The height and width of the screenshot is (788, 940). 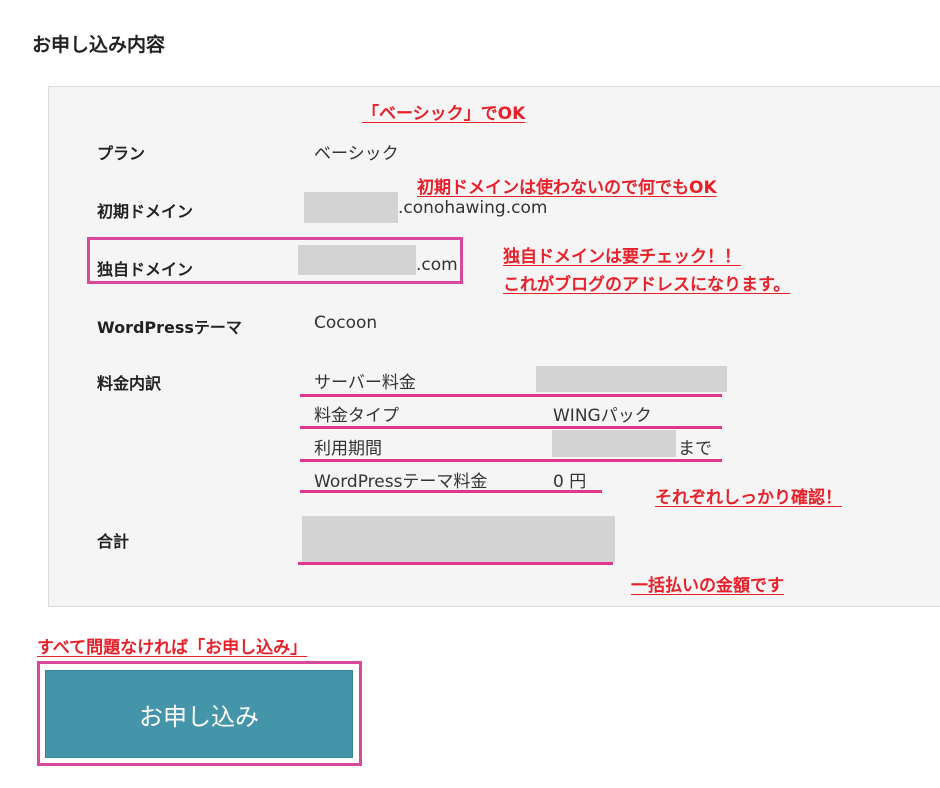 I want to click on theme-value: Cocoon, so click(x=346, y=323).